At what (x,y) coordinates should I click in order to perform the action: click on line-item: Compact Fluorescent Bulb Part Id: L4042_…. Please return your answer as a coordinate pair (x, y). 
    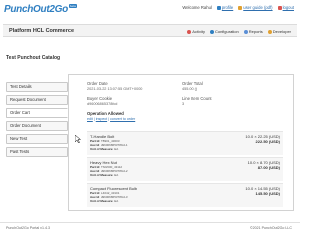
    Looking at the image, I should click on (185, 195).